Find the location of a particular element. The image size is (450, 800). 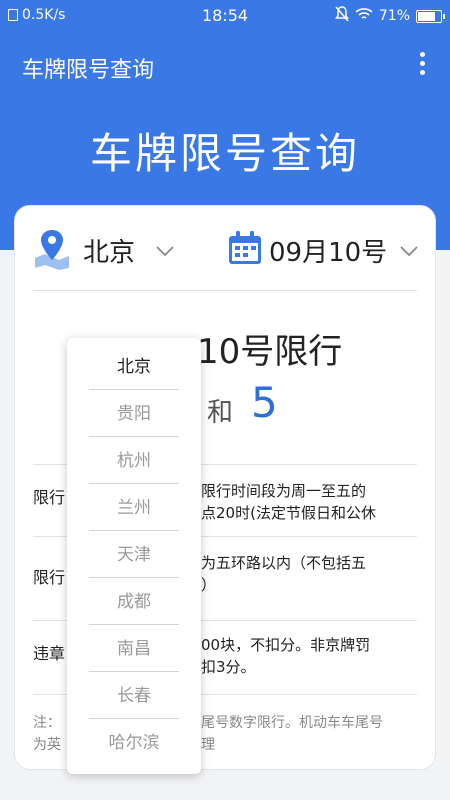

dropdown-item-chengdu: 成都 is located at coordinates (134, 602).